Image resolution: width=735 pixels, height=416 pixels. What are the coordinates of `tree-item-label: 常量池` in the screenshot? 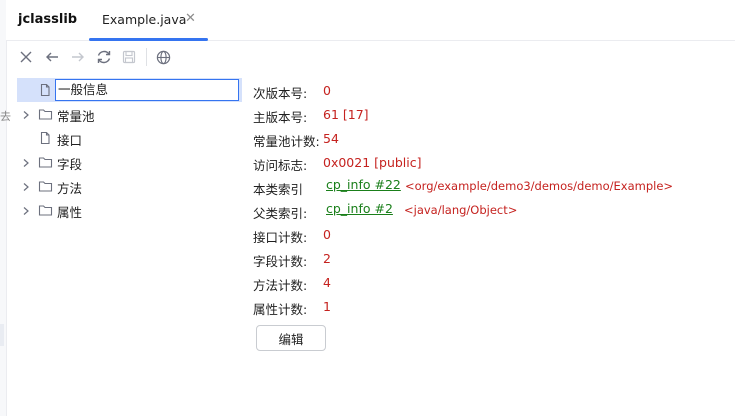 It's located at (76, 116).